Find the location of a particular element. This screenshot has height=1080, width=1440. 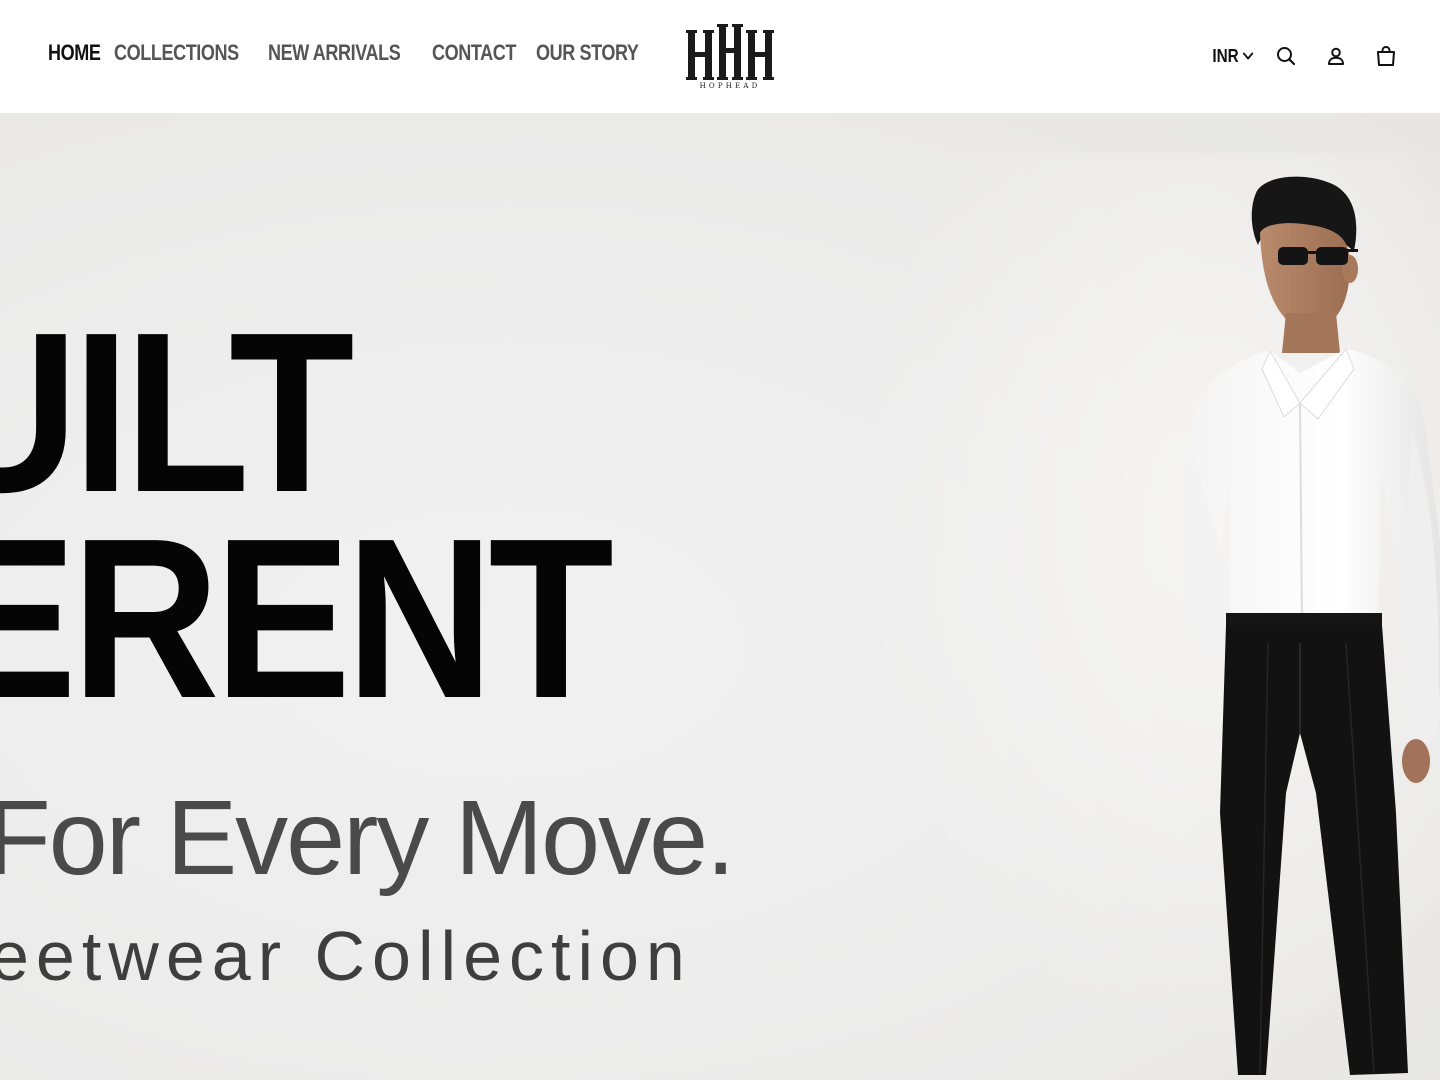

search-button is located at coordinates (1286, 56).